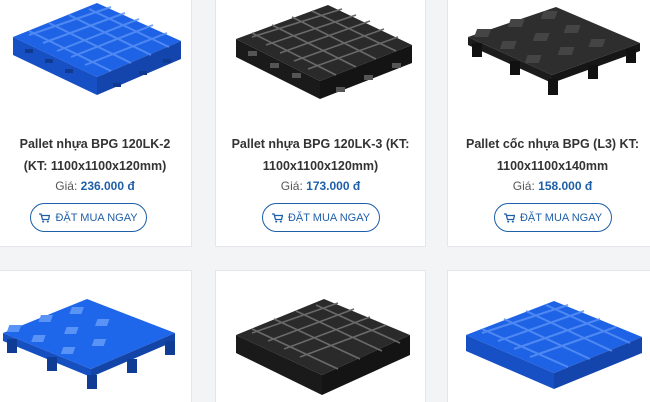 The height and width of the screenshot is (402, 650). Describe the element at coordinates (107, 186) in the screenshot. I see `price-value: 236.000 đ` at that location.